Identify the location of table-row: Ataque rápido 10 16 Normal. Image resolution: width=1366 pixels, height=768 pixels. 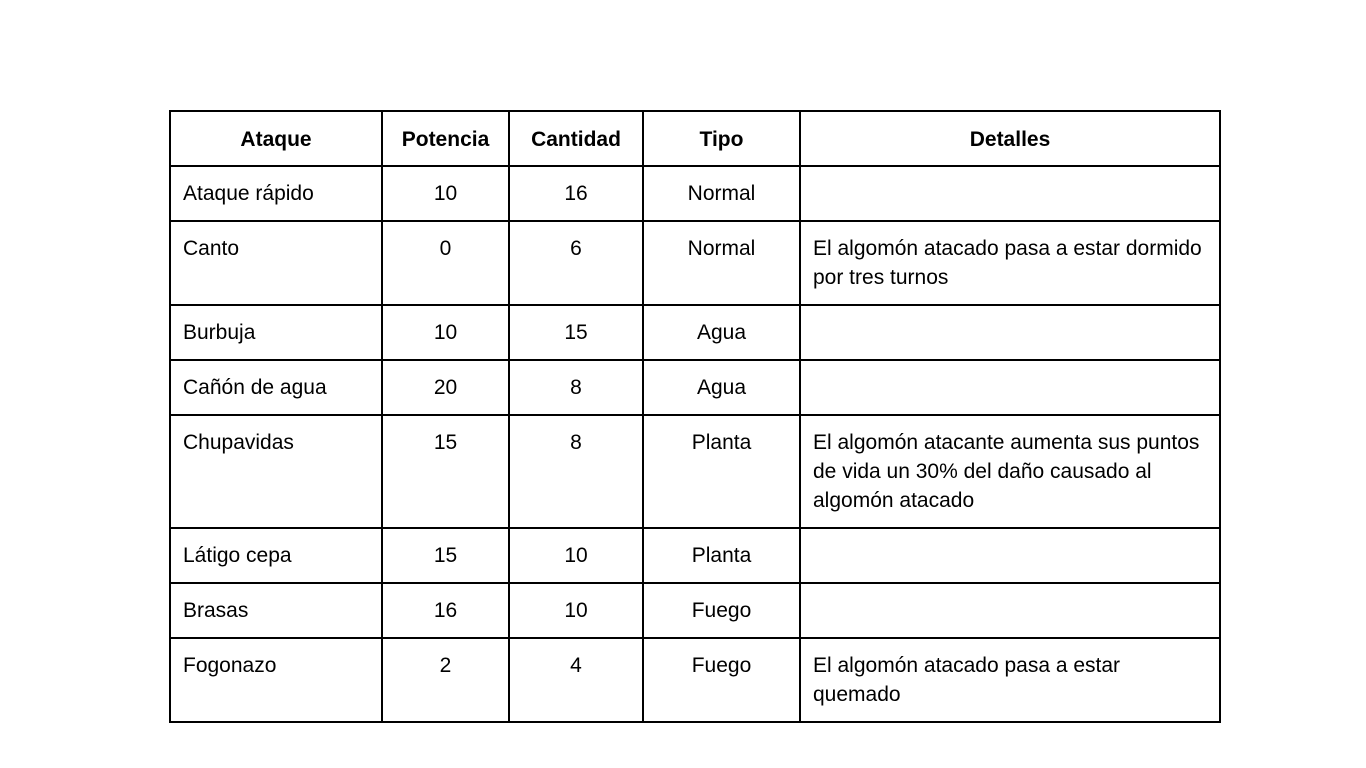
(695, 193).